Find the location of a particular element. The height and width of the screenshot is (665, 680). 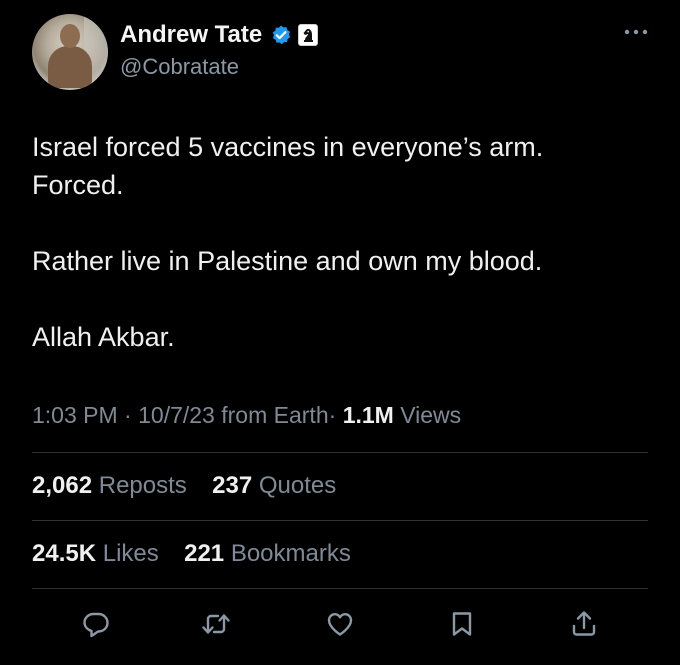

share-icon is located at coordinates (584, 623).